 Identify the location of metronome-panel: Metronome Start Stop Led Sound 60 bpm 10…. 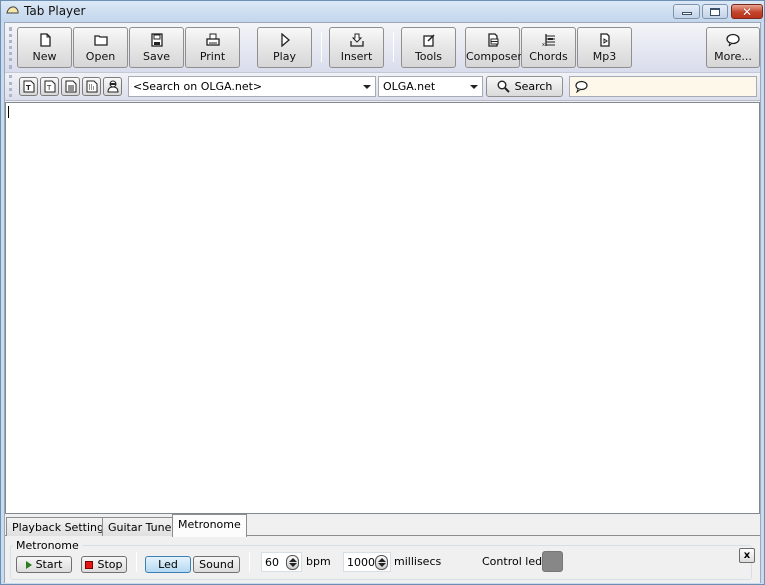
(382, 559).